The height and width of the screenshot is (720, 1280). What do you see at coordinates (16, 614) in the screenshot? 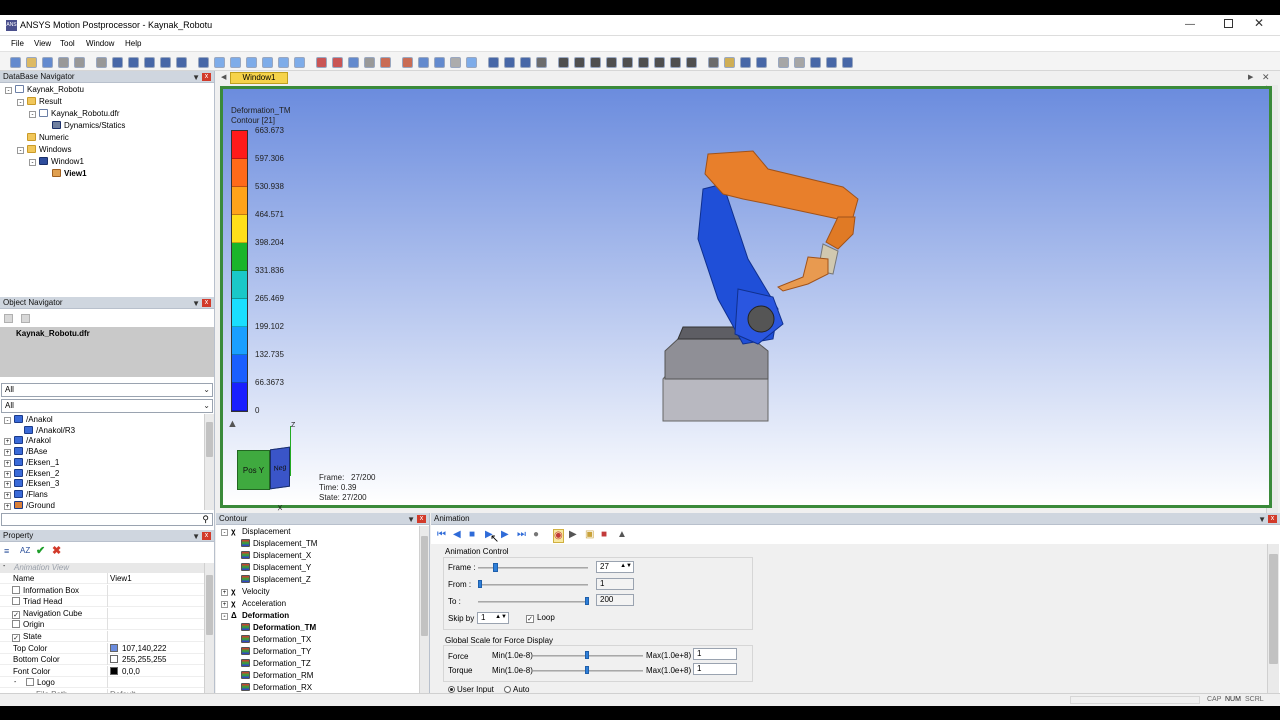
I see `checkbox-on: ✓` at bounding box center [16, 614].